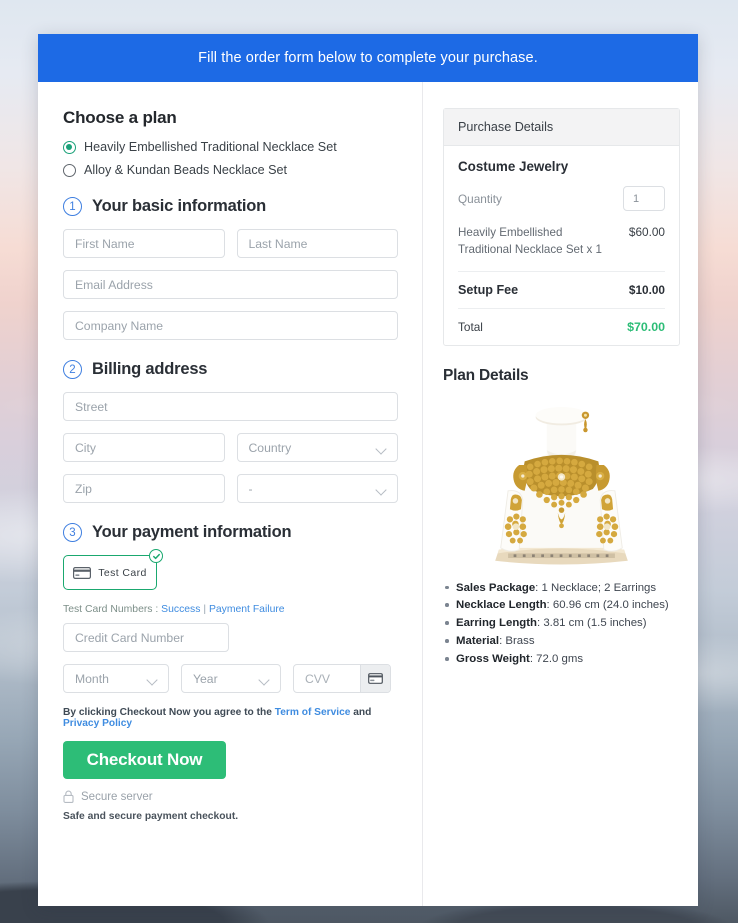  I want to click on cvv-help-button, so click(375, 678).